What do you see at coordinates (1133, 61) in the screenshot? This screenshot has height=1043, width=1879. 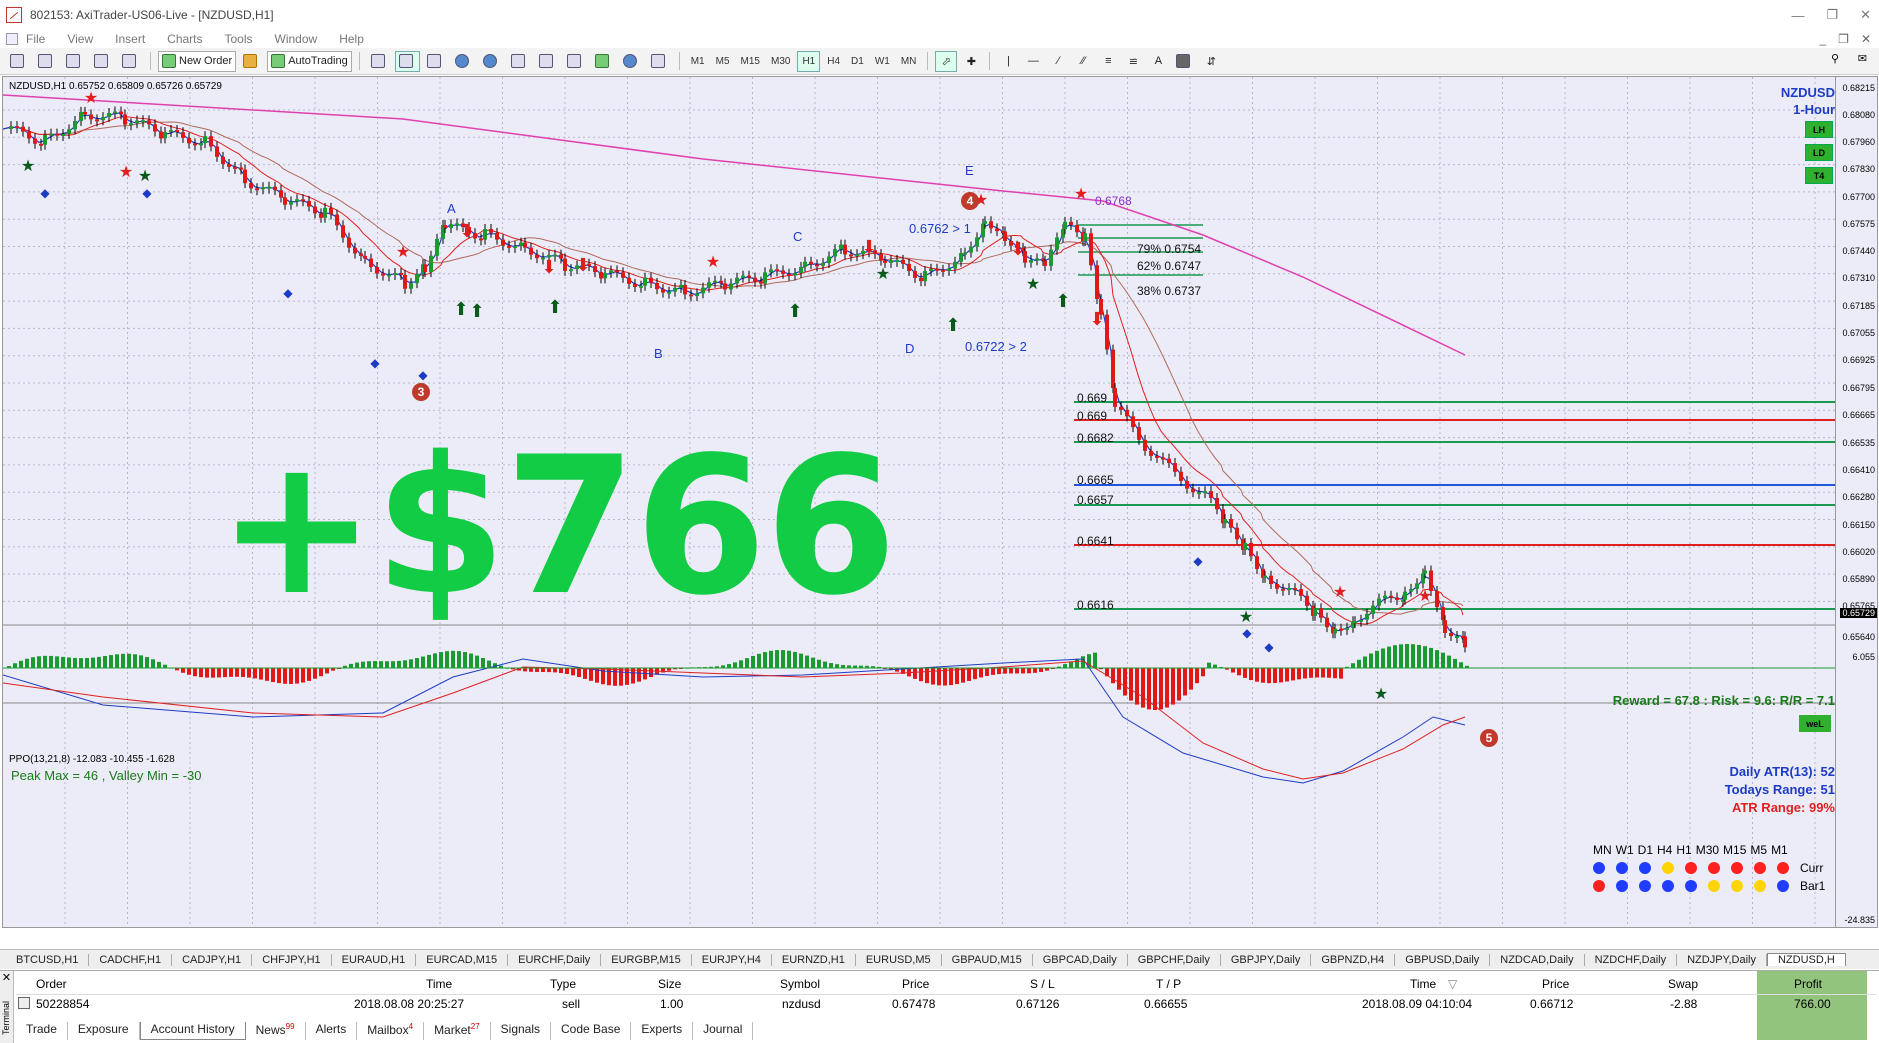 I see `gann-button: ≌` at bounding box center [1133, 61].